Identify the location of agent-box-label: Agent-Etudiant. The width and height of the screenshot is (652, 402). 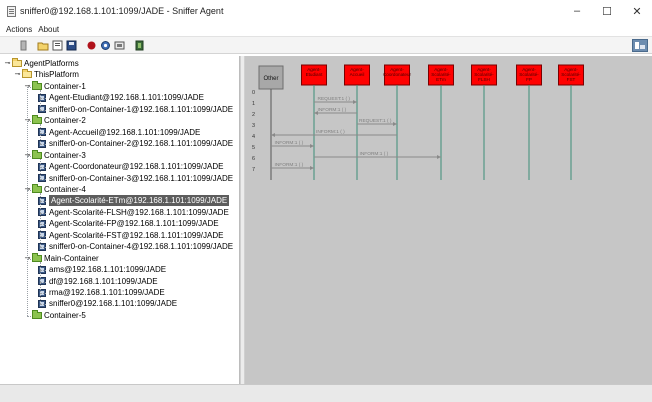
(315, 72).